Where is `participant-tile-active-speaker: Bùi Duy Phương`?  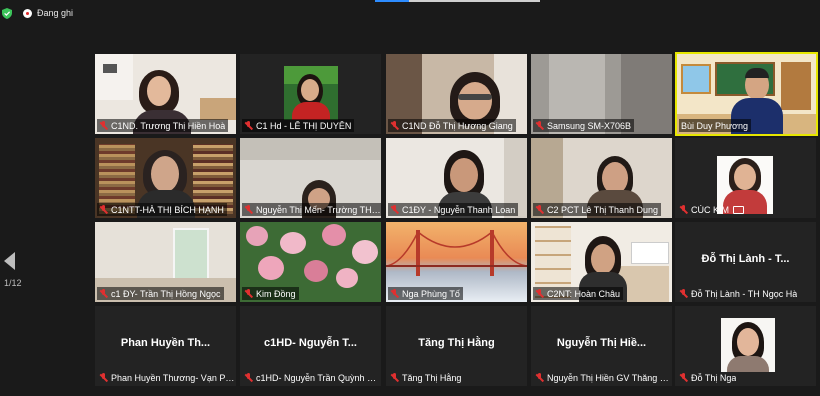
participant-tile-active-speaker: Bùi Duy Phương is located at coordinates (746, 94).